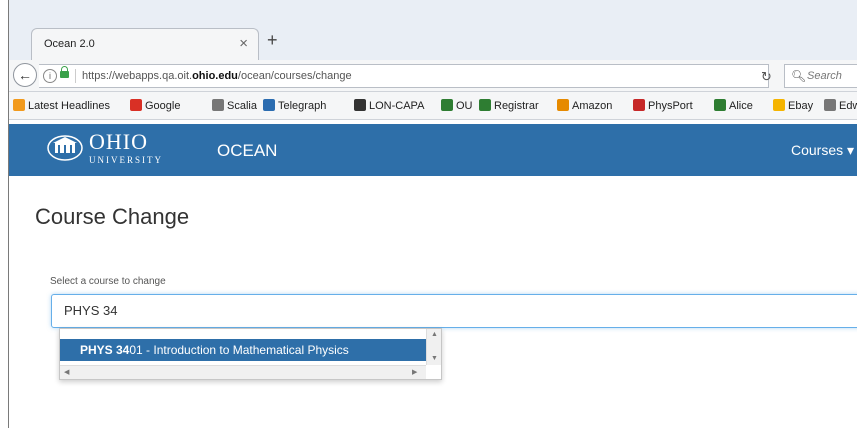 Image resolution: width=857 pixels, height=428 pixels. I want to click on scroll-down-icon: ▼, so click(434, 358).